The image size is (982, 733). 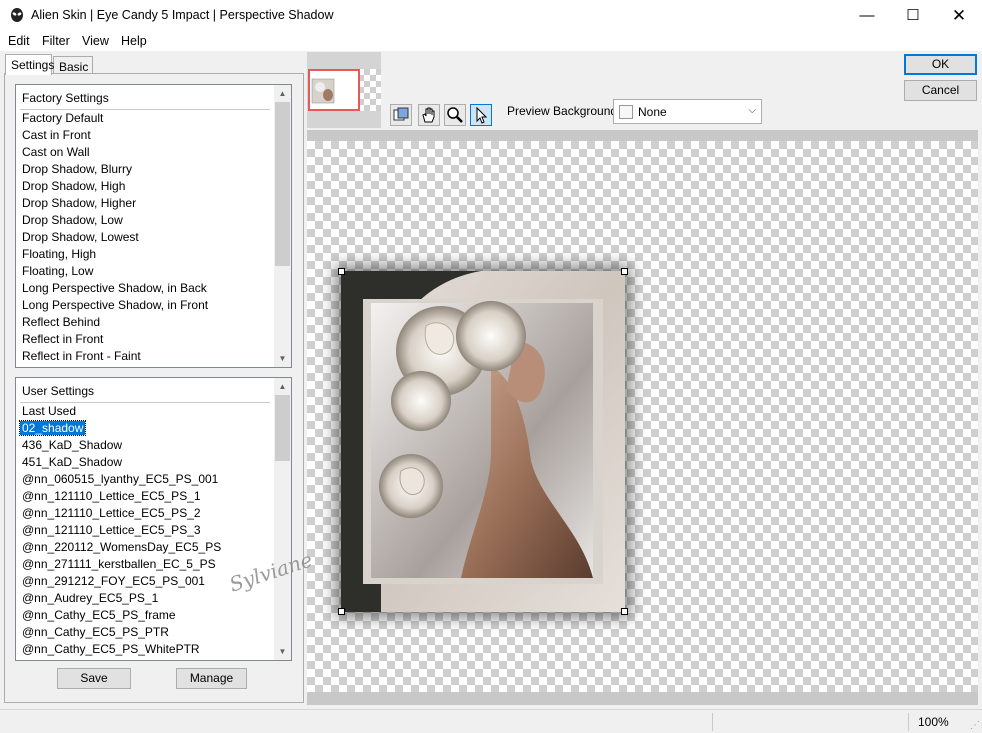 I want to click on list-item: Drop Shadow, Low, so click(x=72, y=220).